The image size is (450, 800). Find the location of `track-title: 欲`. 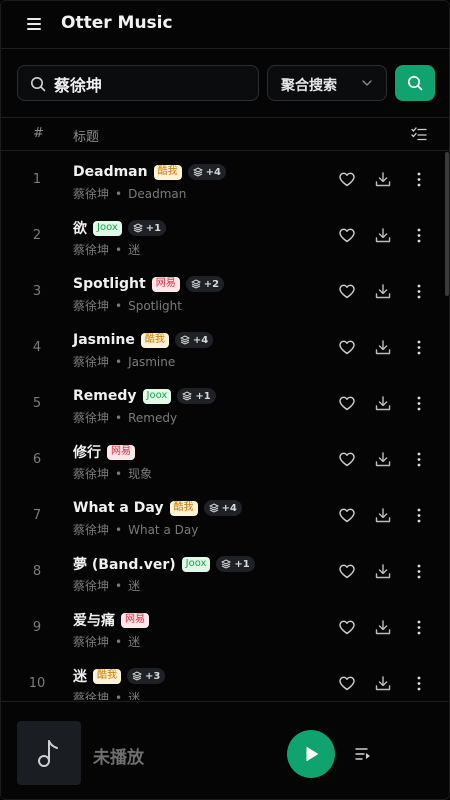

track-title: 欲 is located at coordinates (80, 228).